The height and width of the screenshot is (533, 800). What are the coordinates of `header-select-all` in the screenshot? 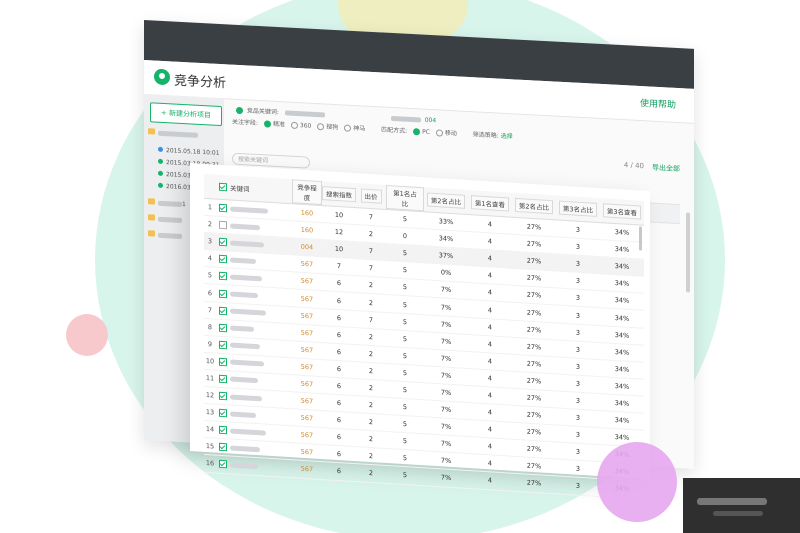 It's located at (223, 187).